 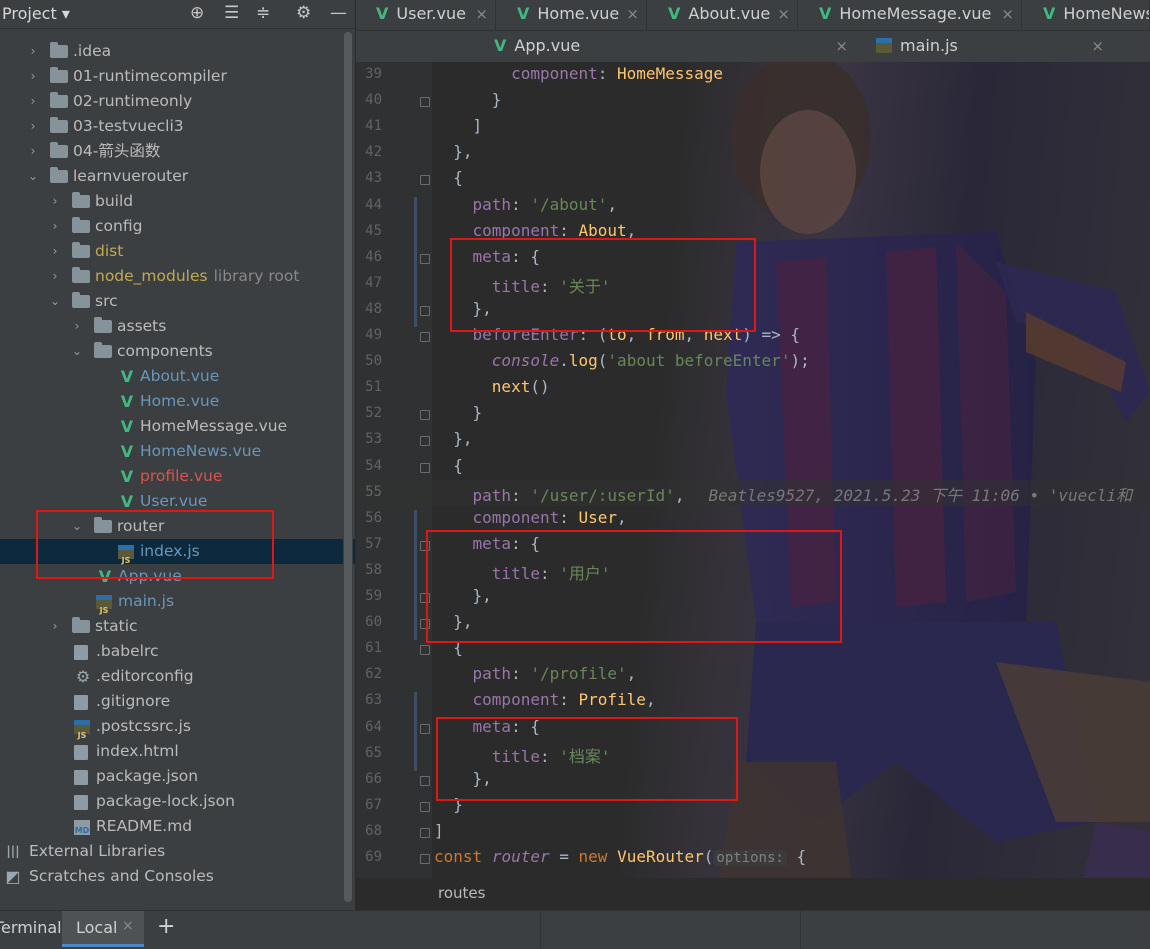 I want to click on tree-item: › 01-runtimecompiler, so click(x=177, y=76).